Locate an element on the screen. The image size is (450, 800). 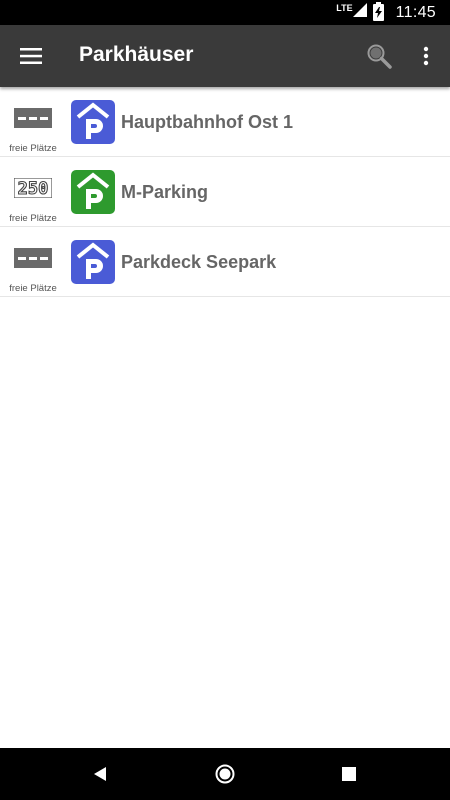
overflow-menu-button is located at coordinates (426, 56).